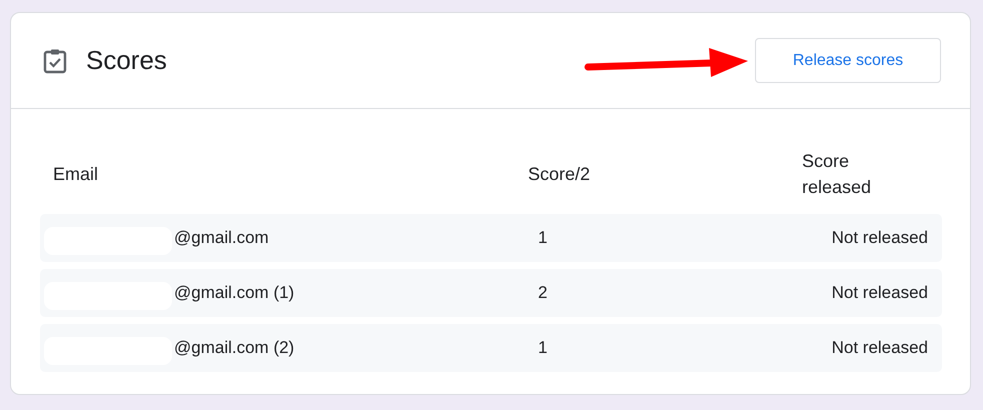 The height and width of the screenshot is (410, 983). I want to click on table-cell: @gmail.com, so click(221, 238).